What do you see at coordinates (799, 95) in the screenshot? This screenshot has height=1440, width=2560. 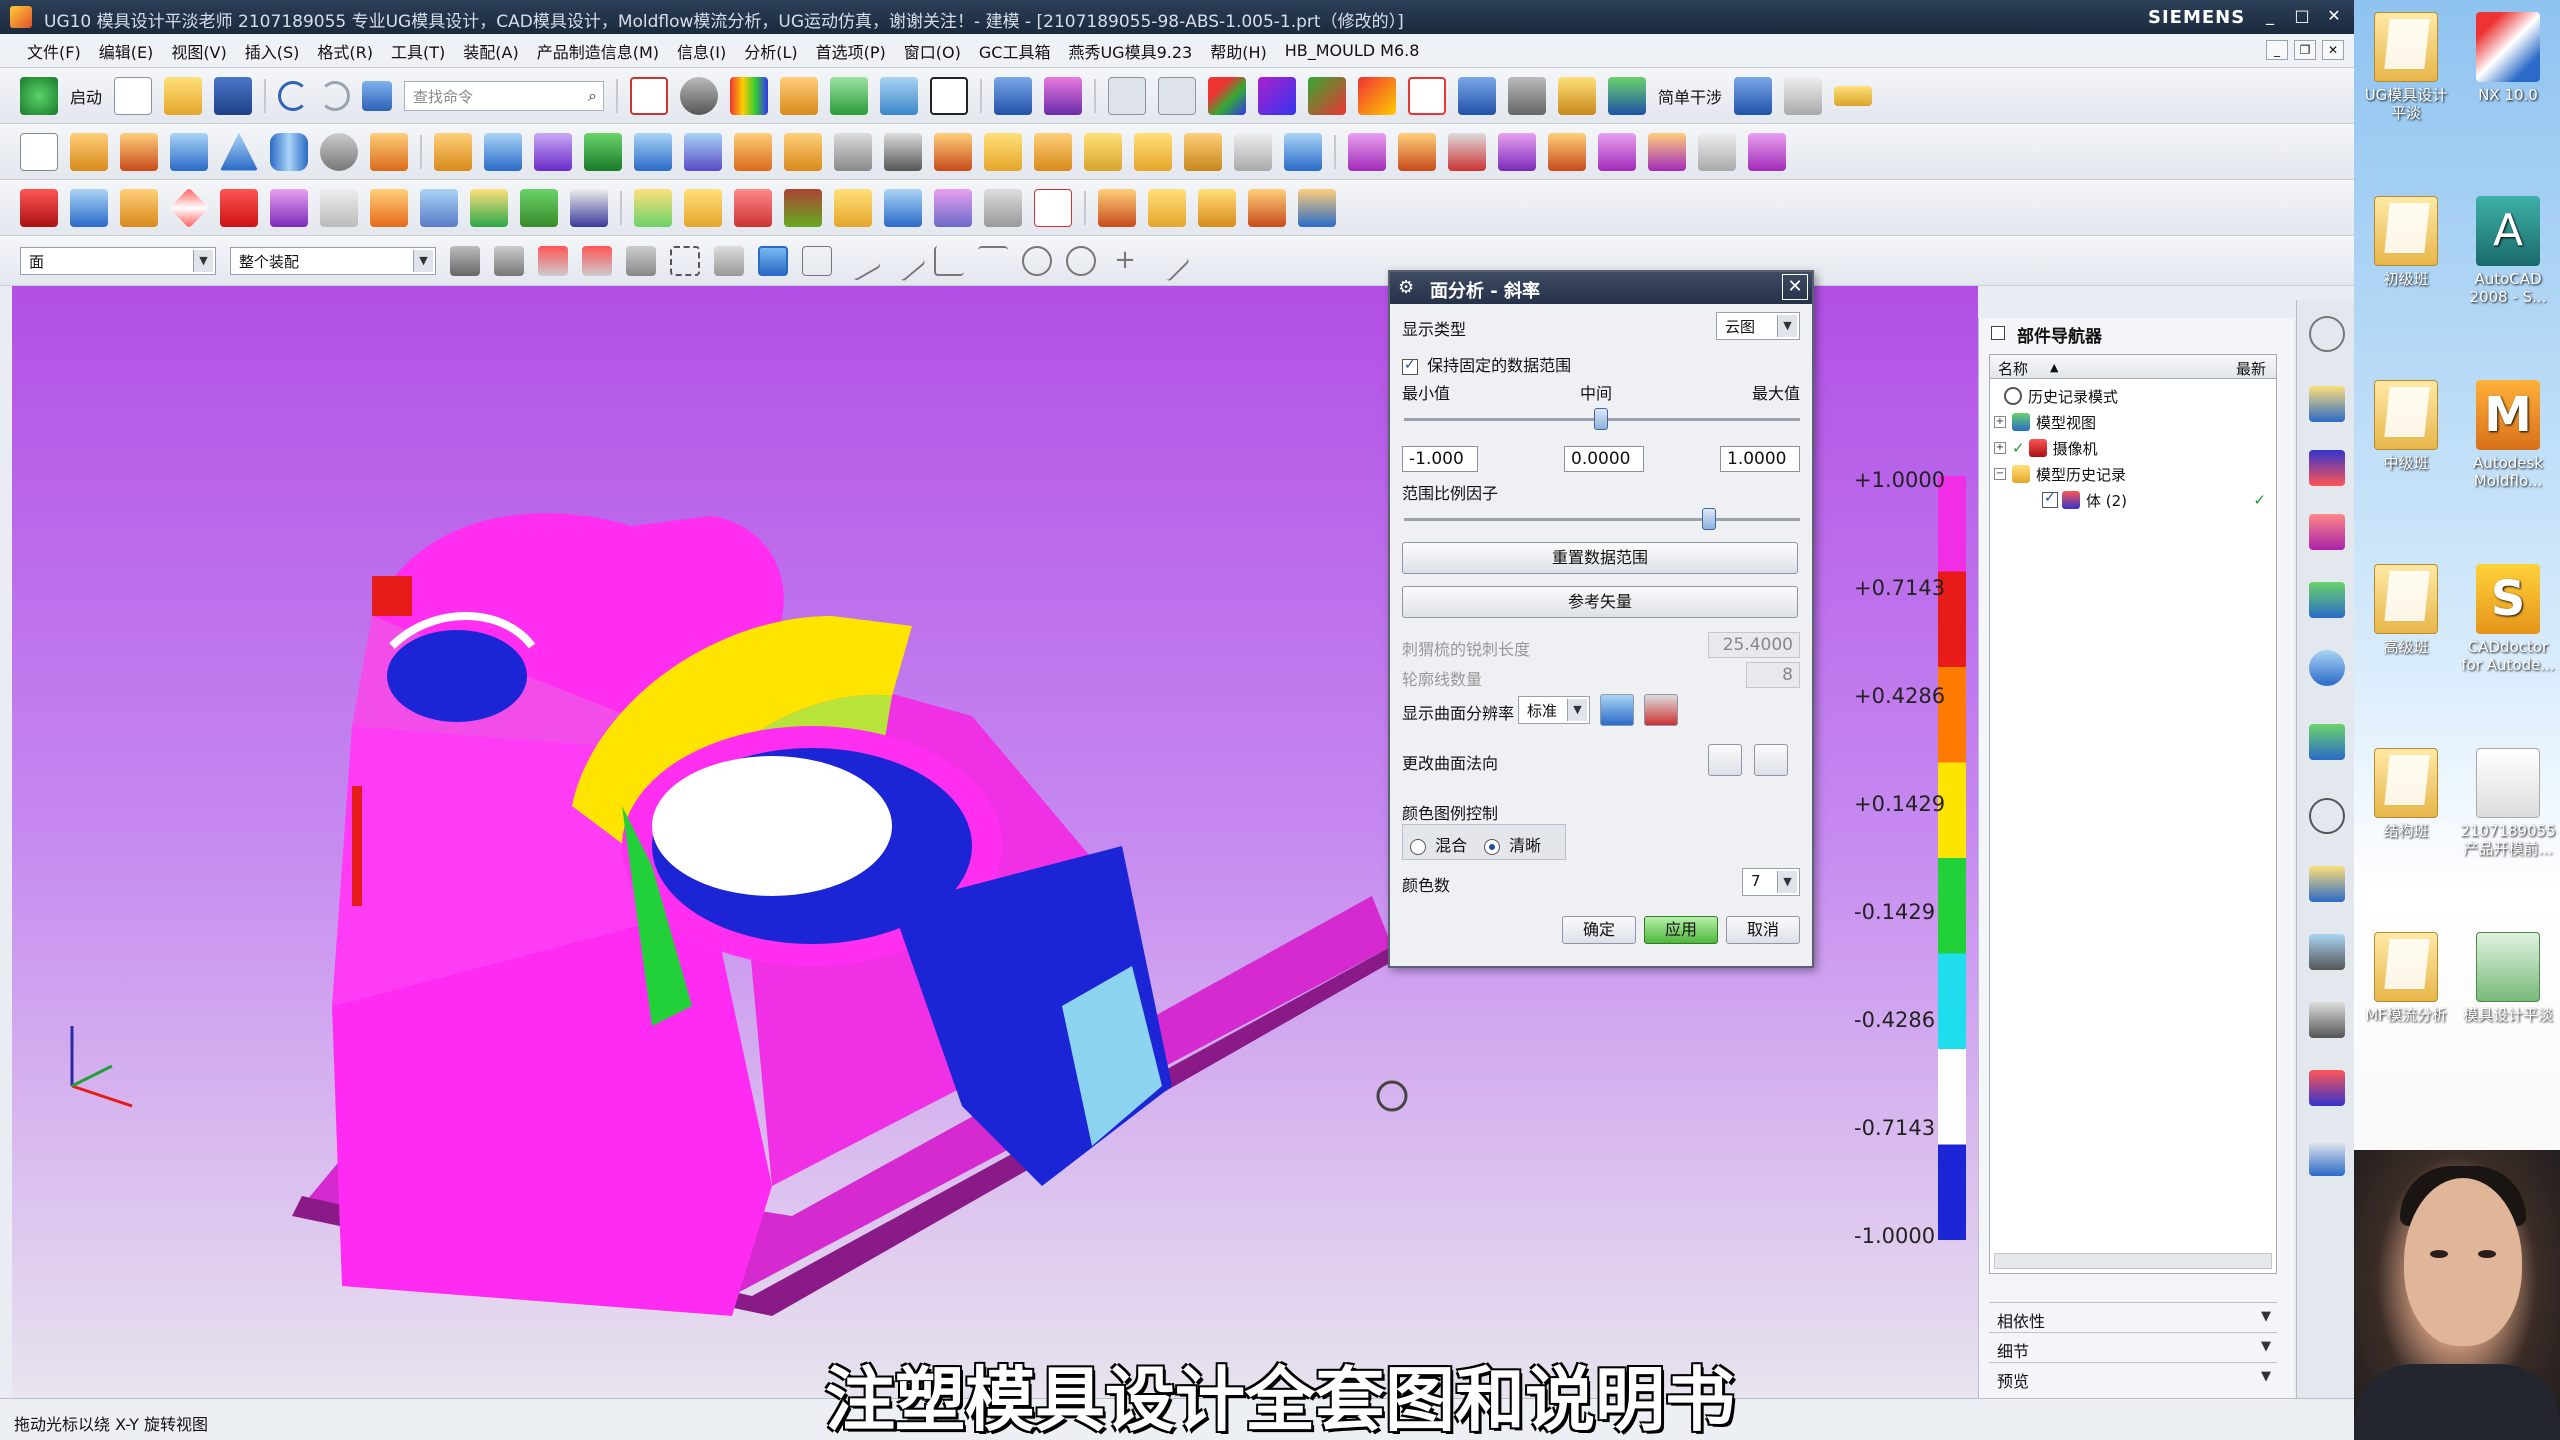 I see `edit-object-display-icon` at bounding box center [799, 95].